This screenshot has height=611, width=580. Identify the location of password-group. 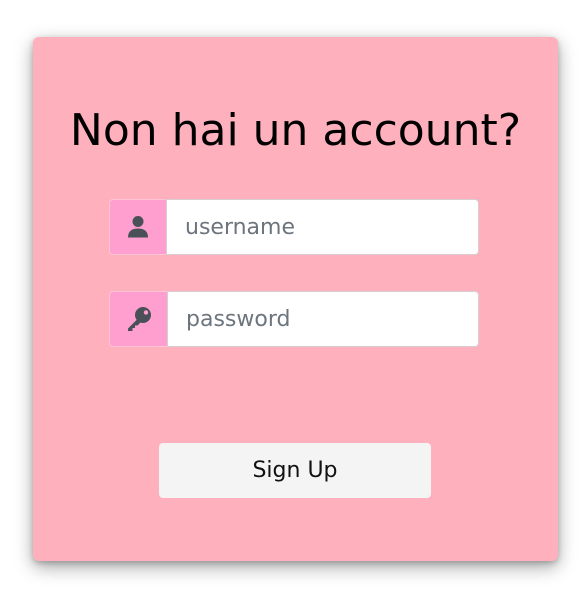
(294, 319).